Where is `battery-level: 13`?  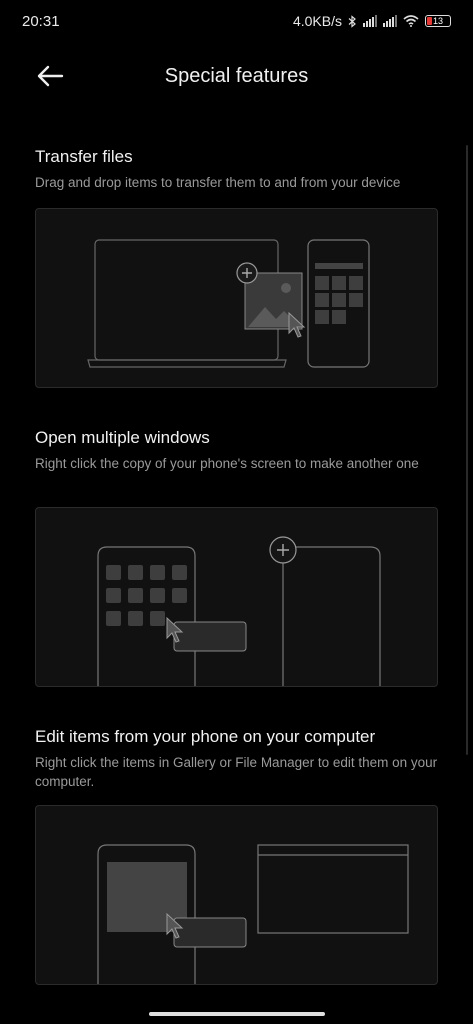 battery-level: 13 is located at coordinates (437, 21).